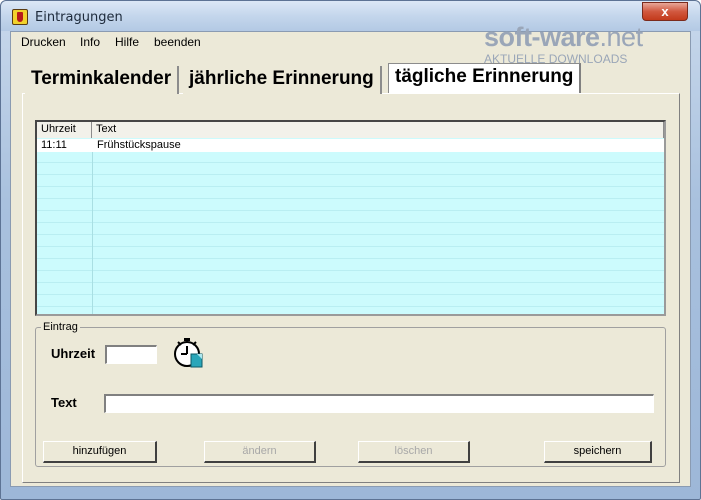  I want to click on delete-button: löschen, so click(414, 452).